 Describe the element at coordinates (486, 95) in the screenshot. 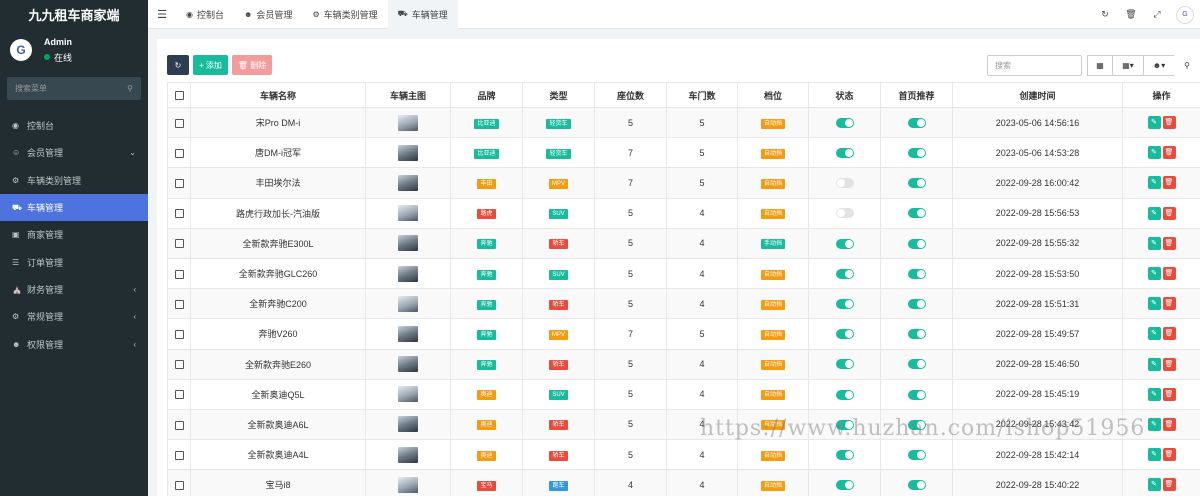

I see `col-header: 品牌` at that location.